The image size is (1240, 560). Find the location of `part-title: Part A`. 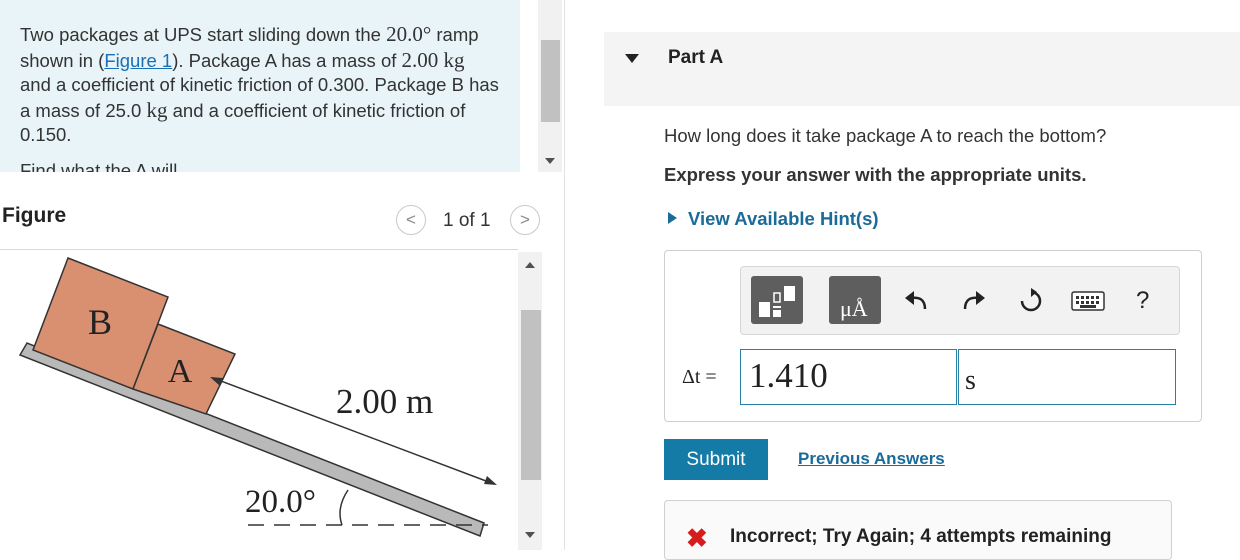

part-title: Part A is located at coordinates (696, 57).